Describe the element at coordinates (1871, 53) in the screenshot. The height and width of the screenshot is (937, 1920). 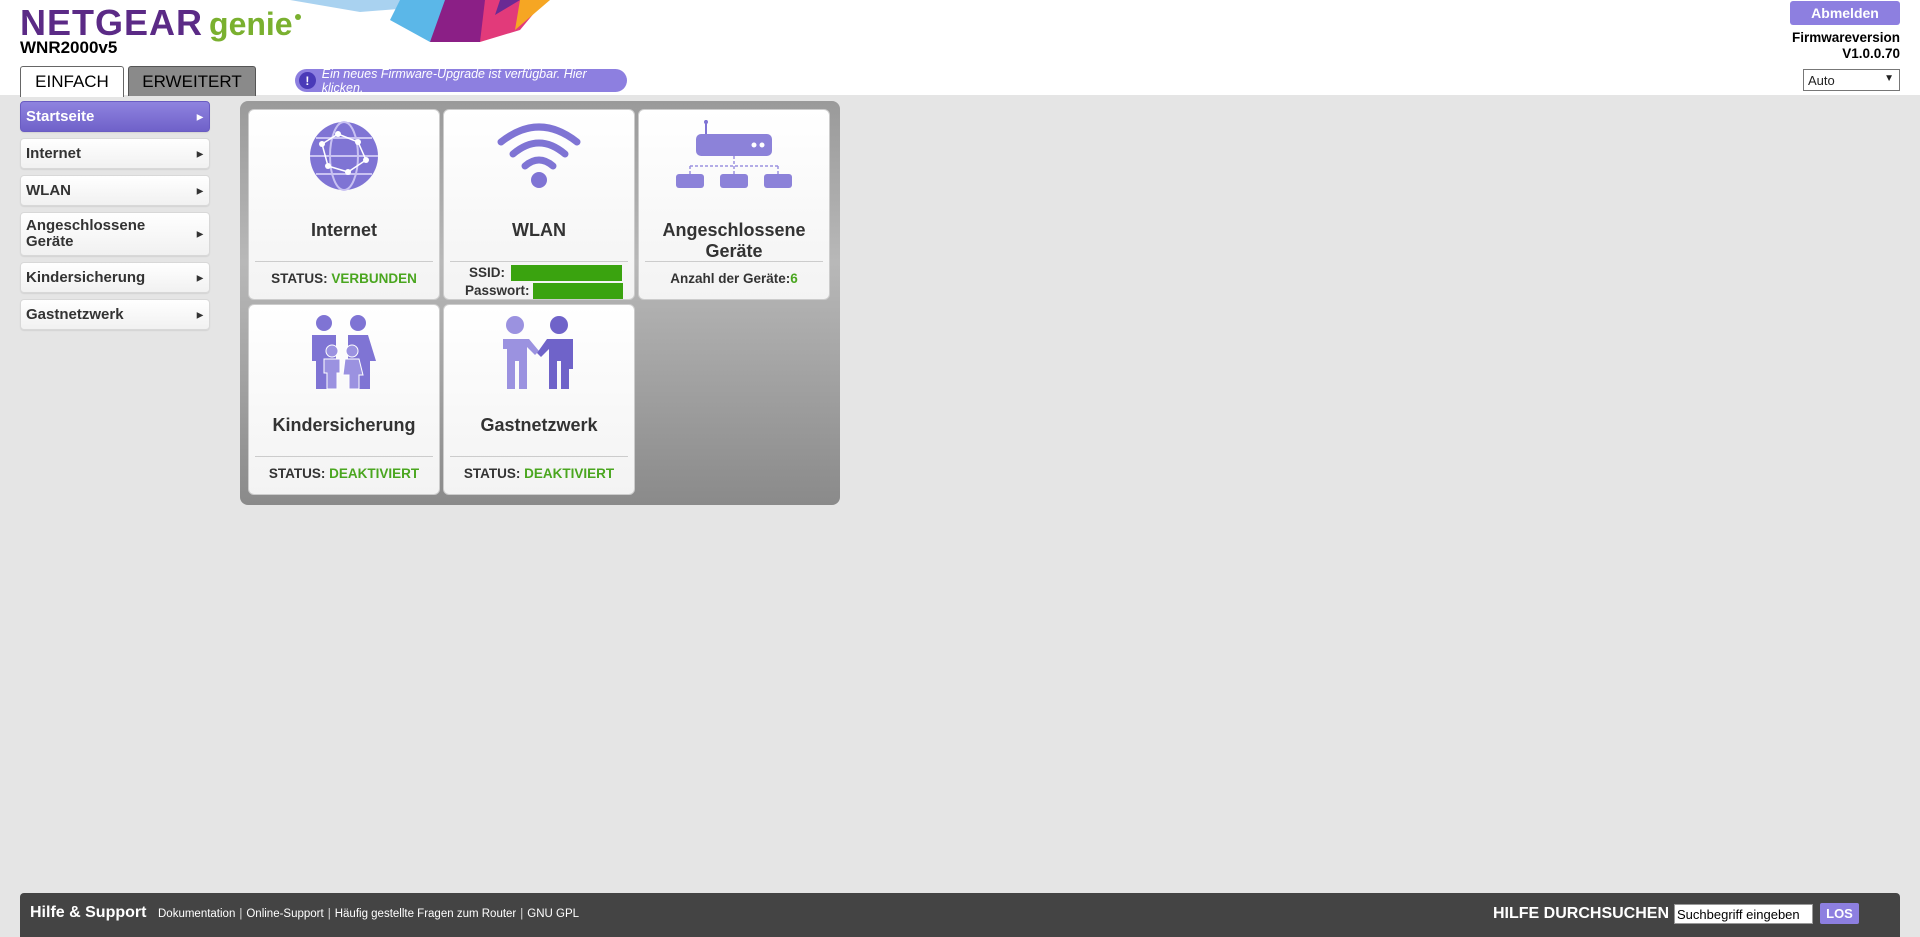
I see `firmware-version-value: V1.0.0.70` at that location.